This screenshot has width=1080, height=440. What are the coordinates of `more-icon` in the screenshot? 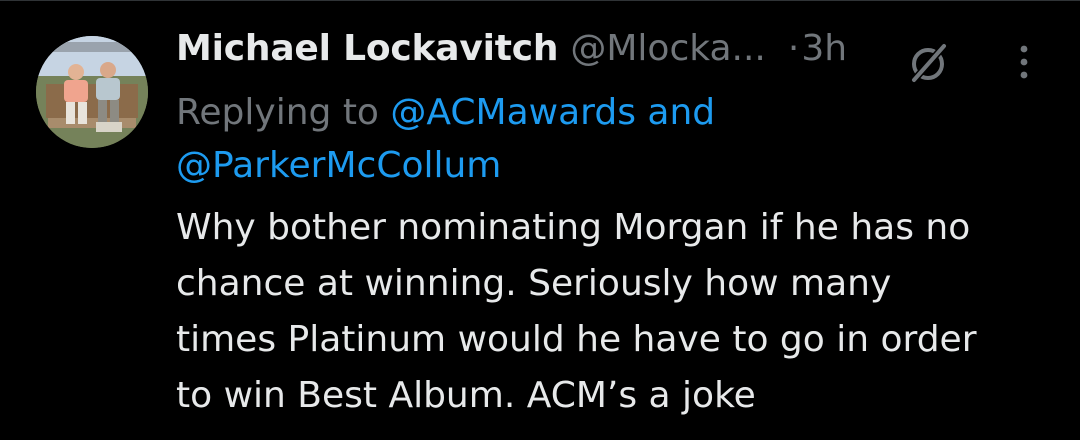 It's located at (1024, 62).